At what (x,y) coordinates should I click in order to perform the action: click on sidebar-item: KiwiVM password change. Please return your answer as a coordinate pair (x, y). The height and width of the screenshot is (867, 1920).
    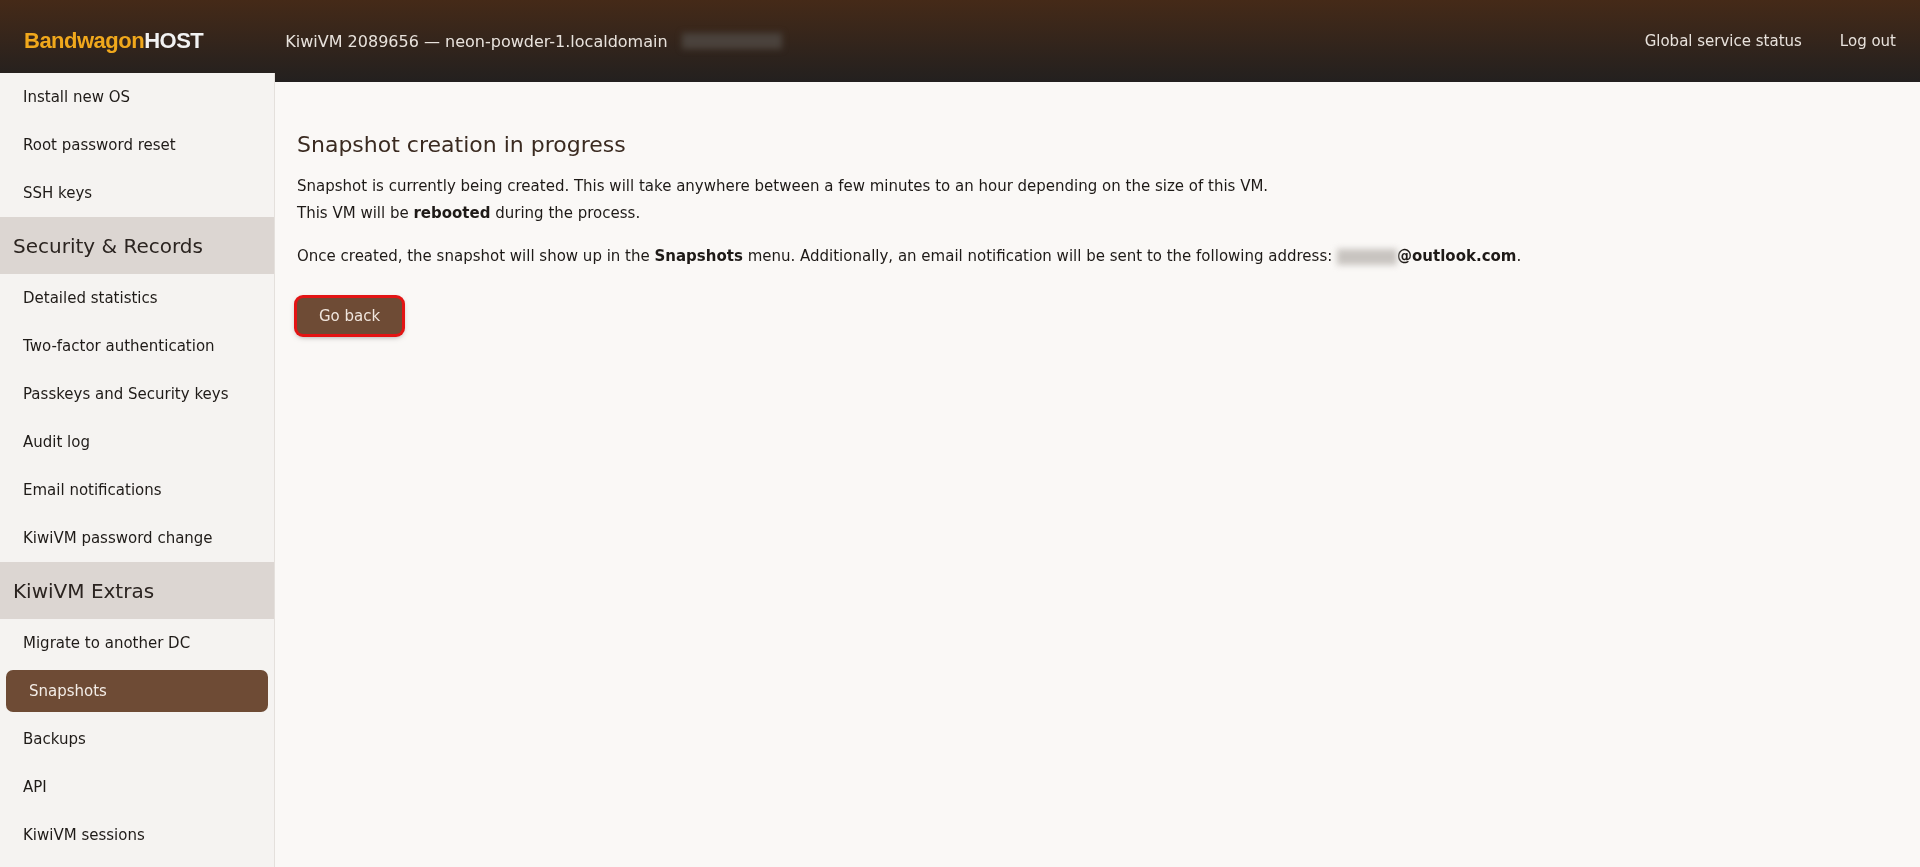
    Looking at the image, I should click on (137, 538).